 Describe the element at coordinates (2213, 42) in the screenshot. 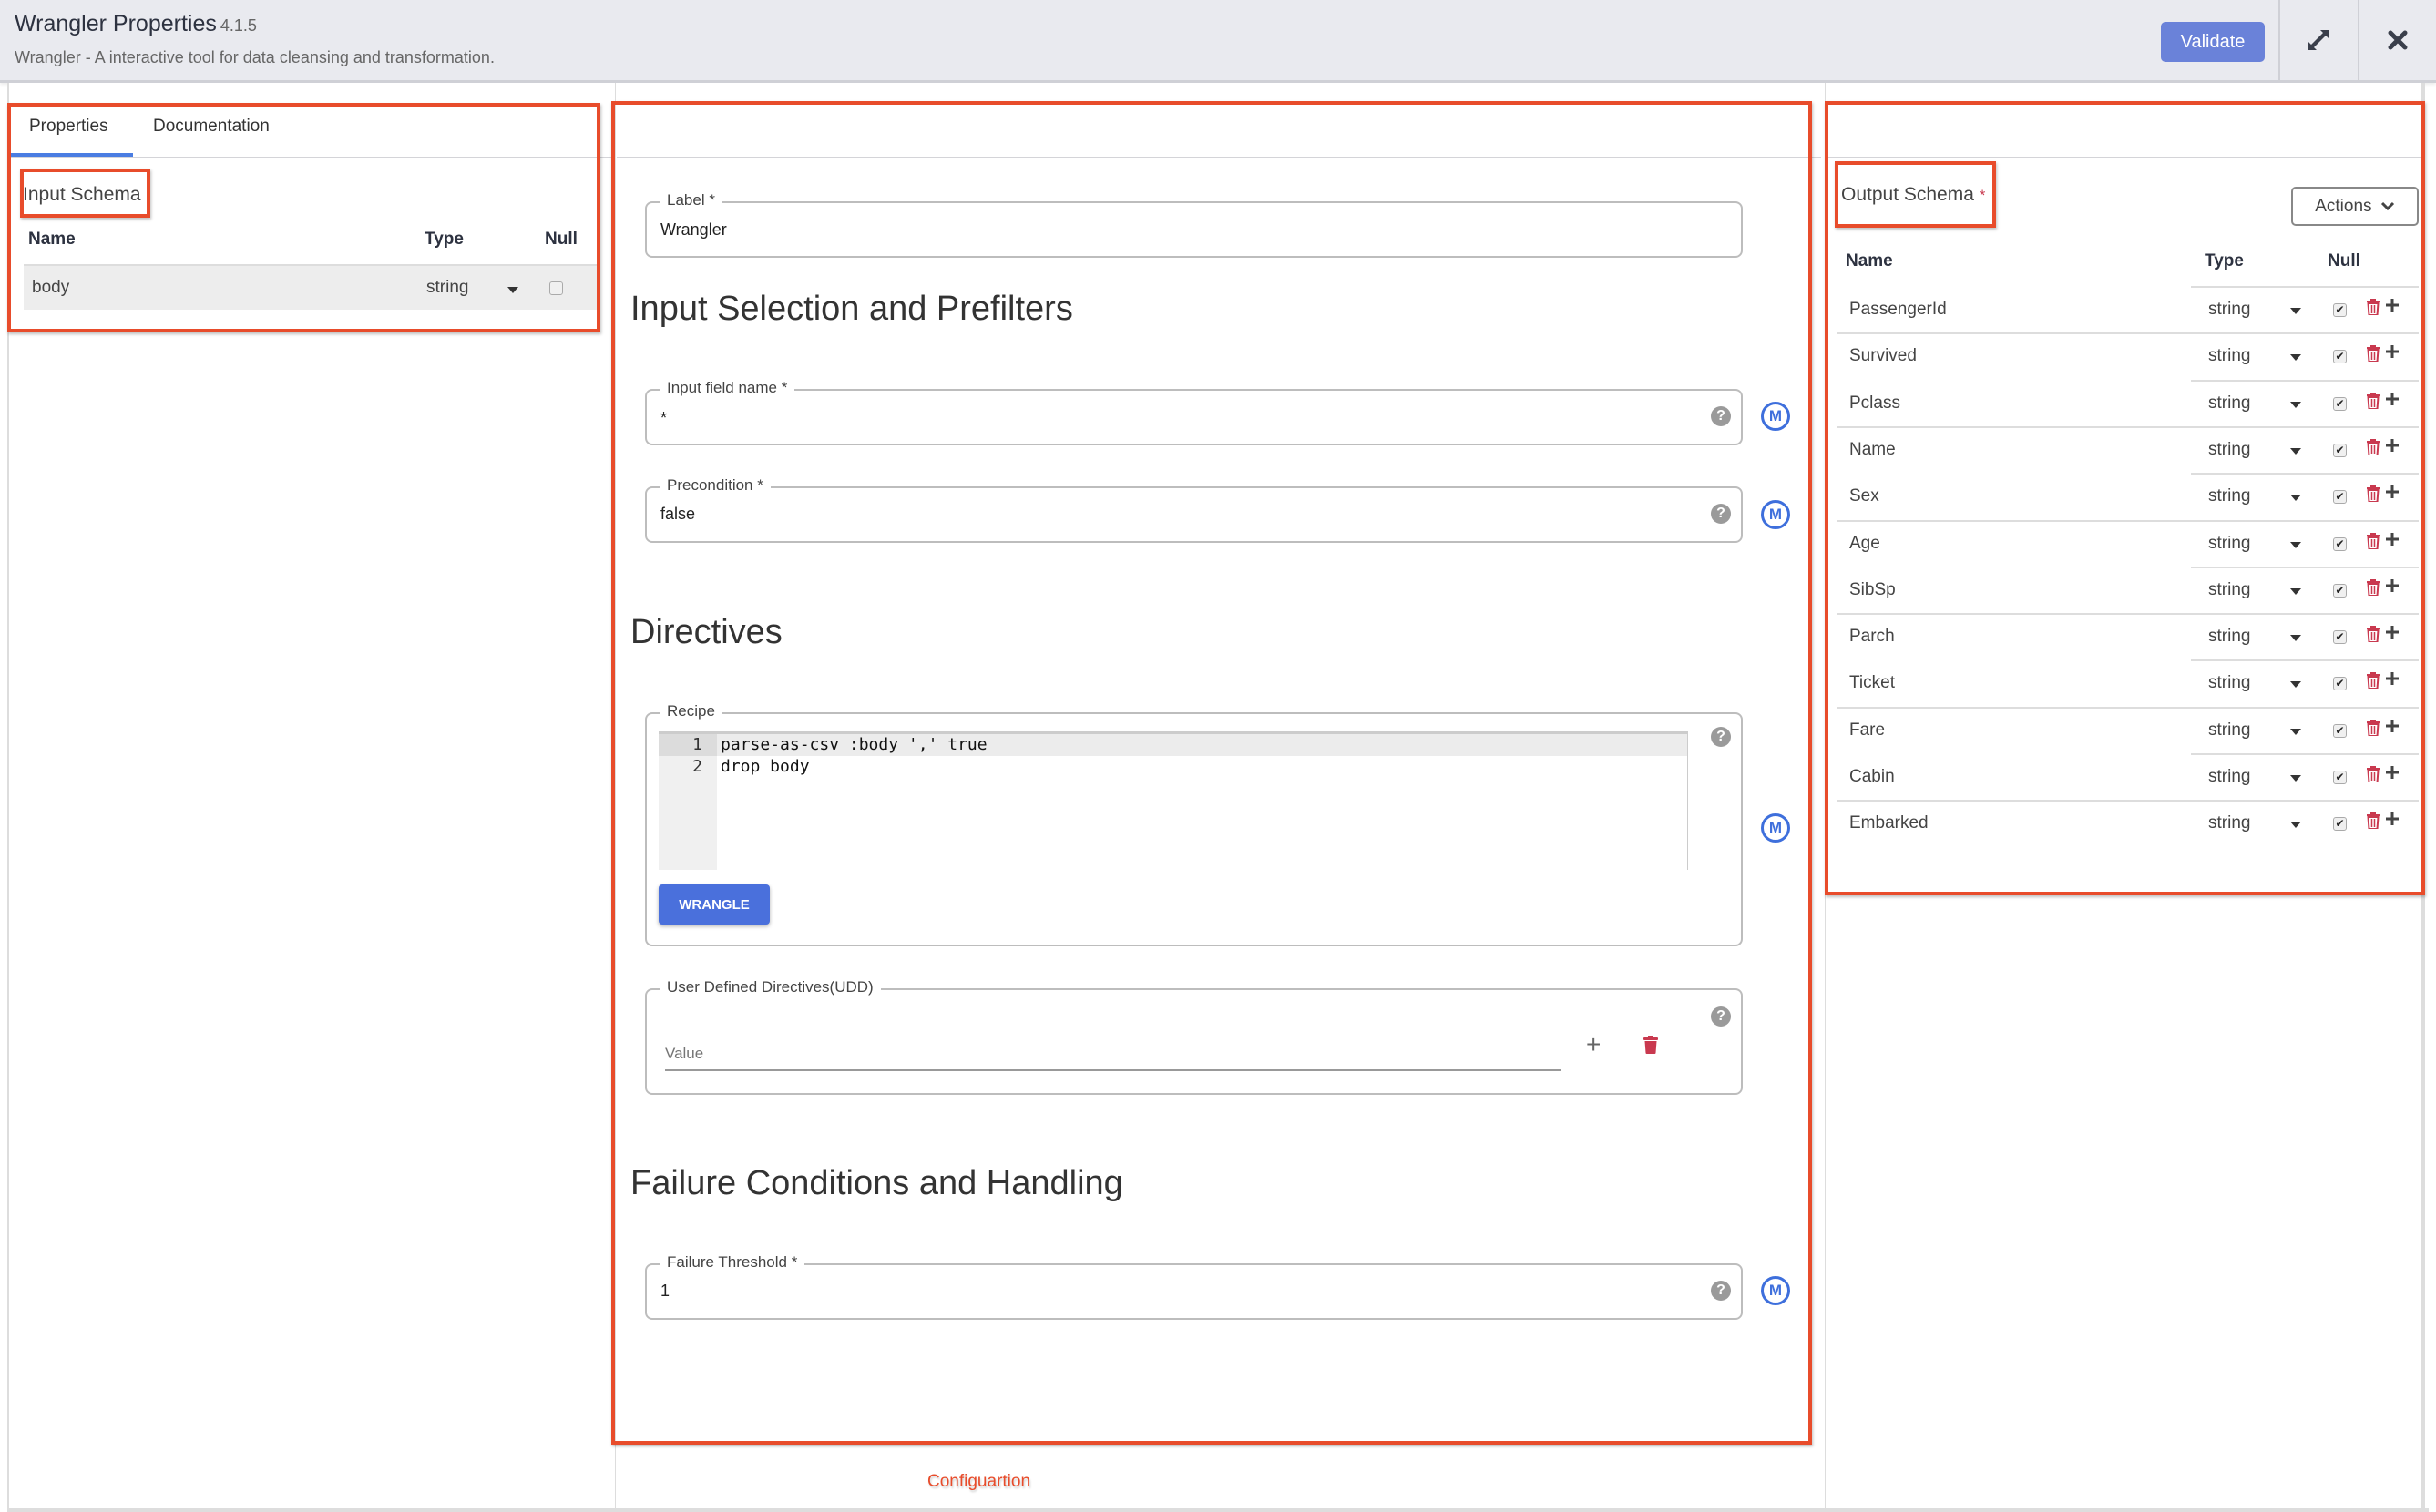

I see `validate-button: Validate` at that location.